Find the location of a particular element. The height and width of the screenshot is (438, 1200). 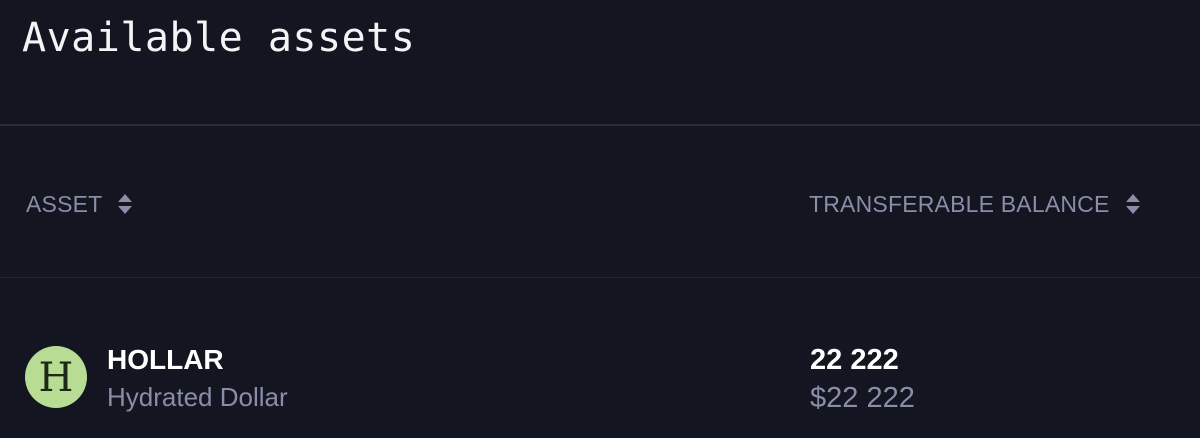

token-logo-letter: H is located at coordinates (56, 378).